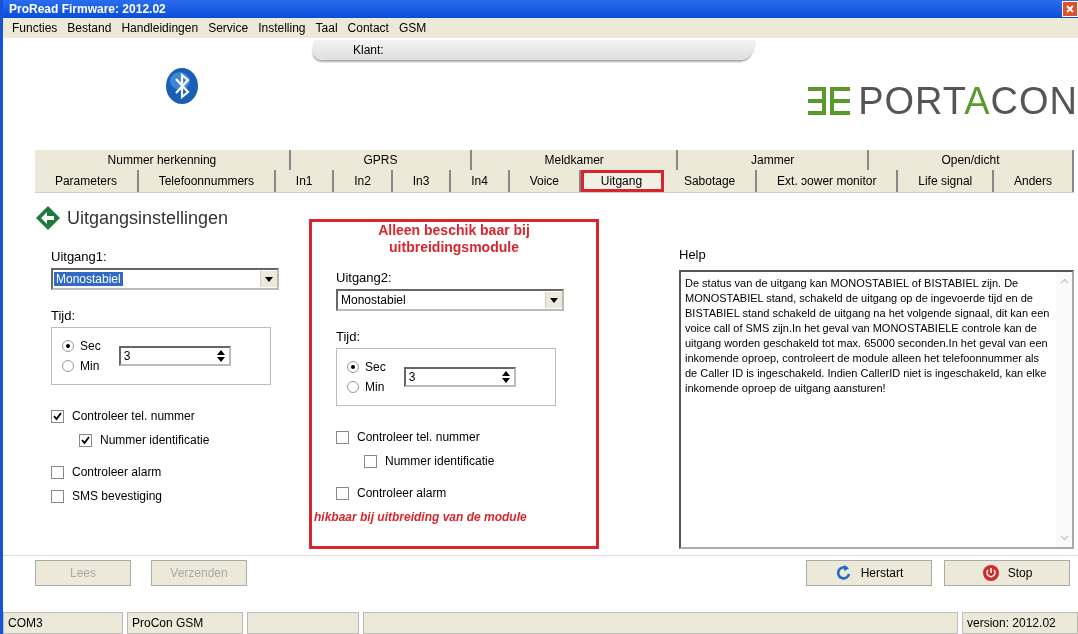  Describe the element at coordinates (1034, 181) in the screenshot. I see `tab: Anders` at that location.